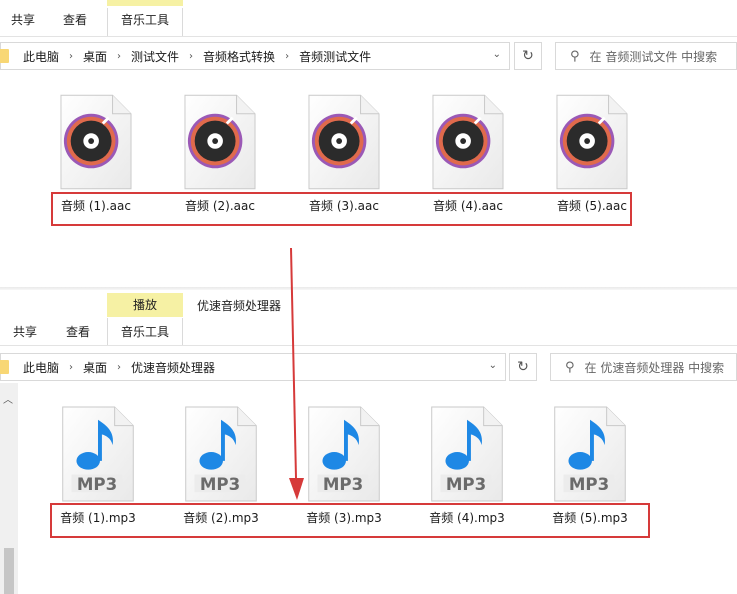  I want to click on search-placeholder: 在 音频测试文件 中搜索, so click(653, 56).